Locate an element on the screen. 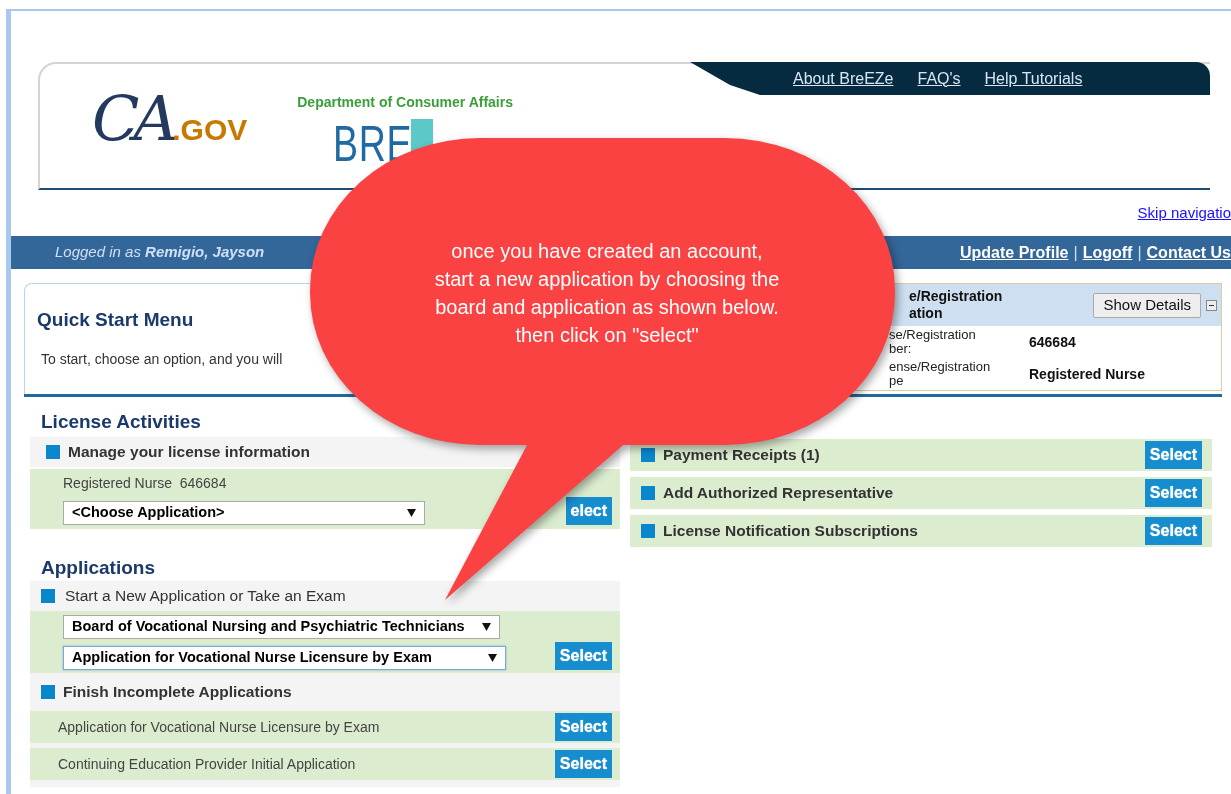 The height and width of the screenshot is (794, 1231). license-text: Registered Nurse 646684 is located at coordinates (145, 483).